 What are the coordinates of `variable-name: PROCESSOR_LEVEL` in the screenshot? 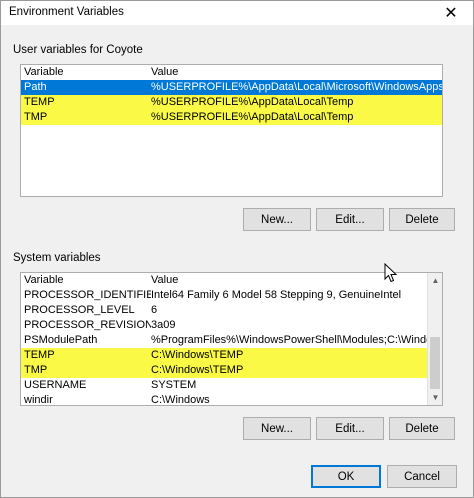 It's located at (79, 310).